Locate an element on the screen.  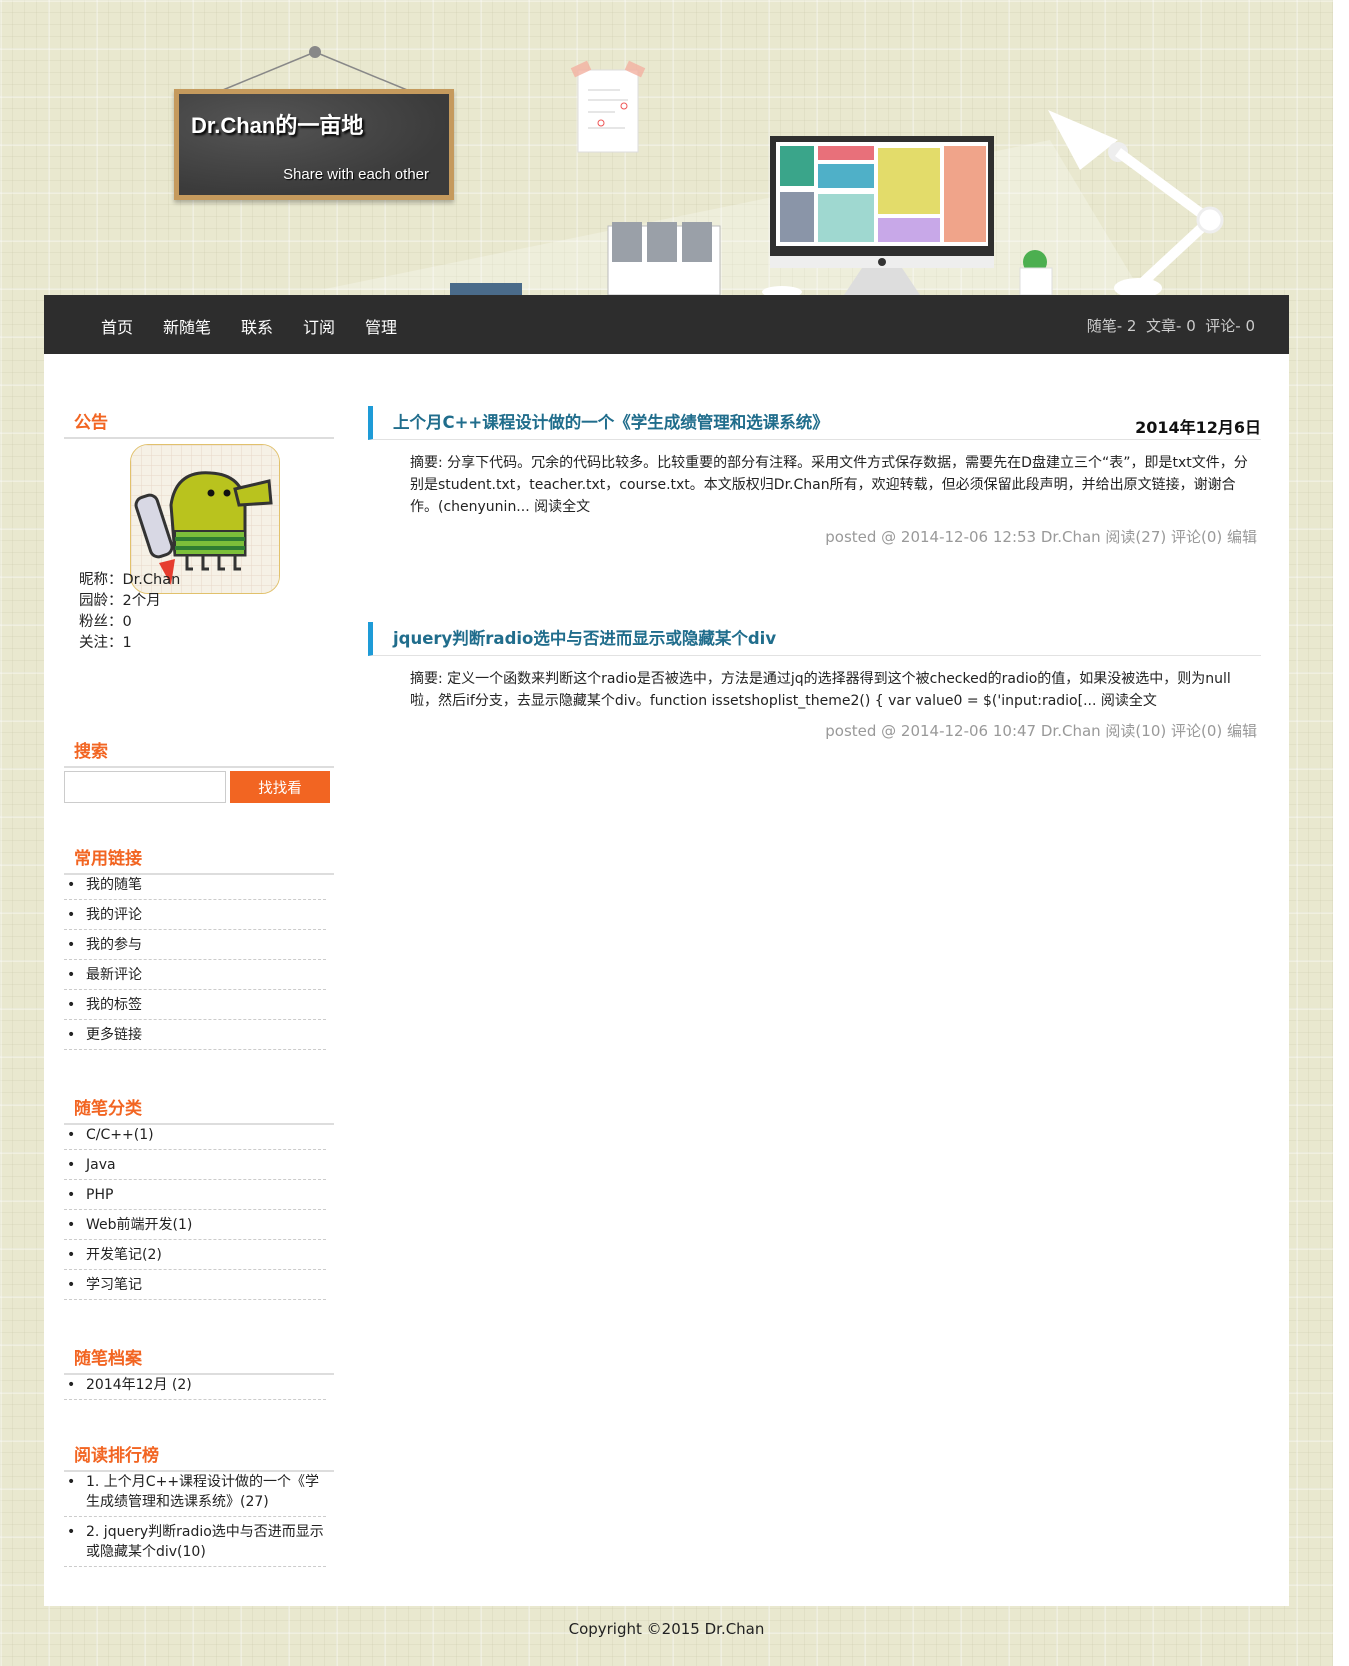
copyright: Copyright ©2015 Dr.Chan is located at coordinates (666, 1629).